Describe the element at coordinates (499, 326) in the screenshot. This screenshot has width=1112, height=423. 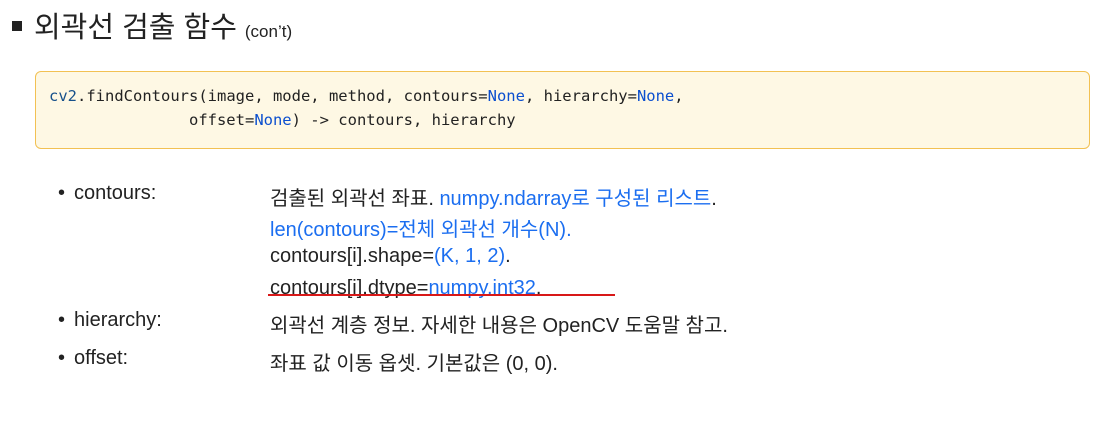
I see `param-desc: 외곽선 계층 정보. 자세한 내용은 OpenCV 도움말 참고.` at that location.